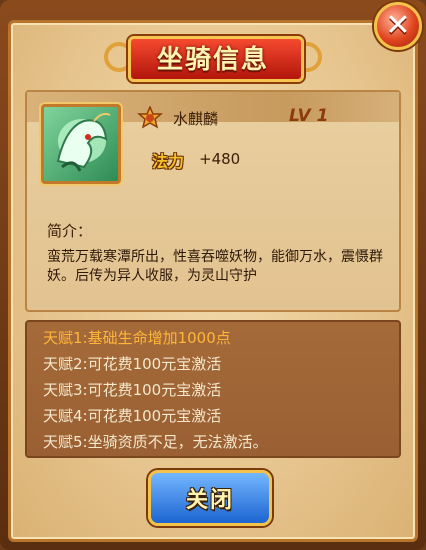 This screenshot has height=550, width=426. I want to click on talent-item: 天赋1:基础生命增加1000点, so click(137, 338).